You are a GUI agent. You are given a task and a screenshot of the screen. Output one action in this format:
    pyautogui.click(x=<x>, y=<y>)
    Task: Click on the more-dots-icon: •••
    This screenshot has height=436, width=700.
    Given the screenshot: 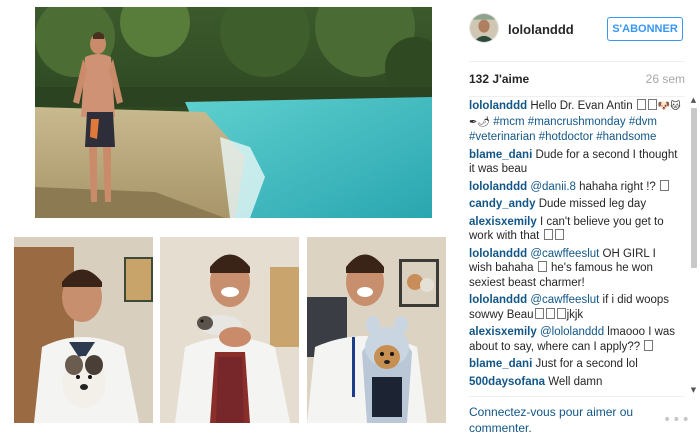 What is the action you would take?
    pyautogui.click(x=677, y=420)
    